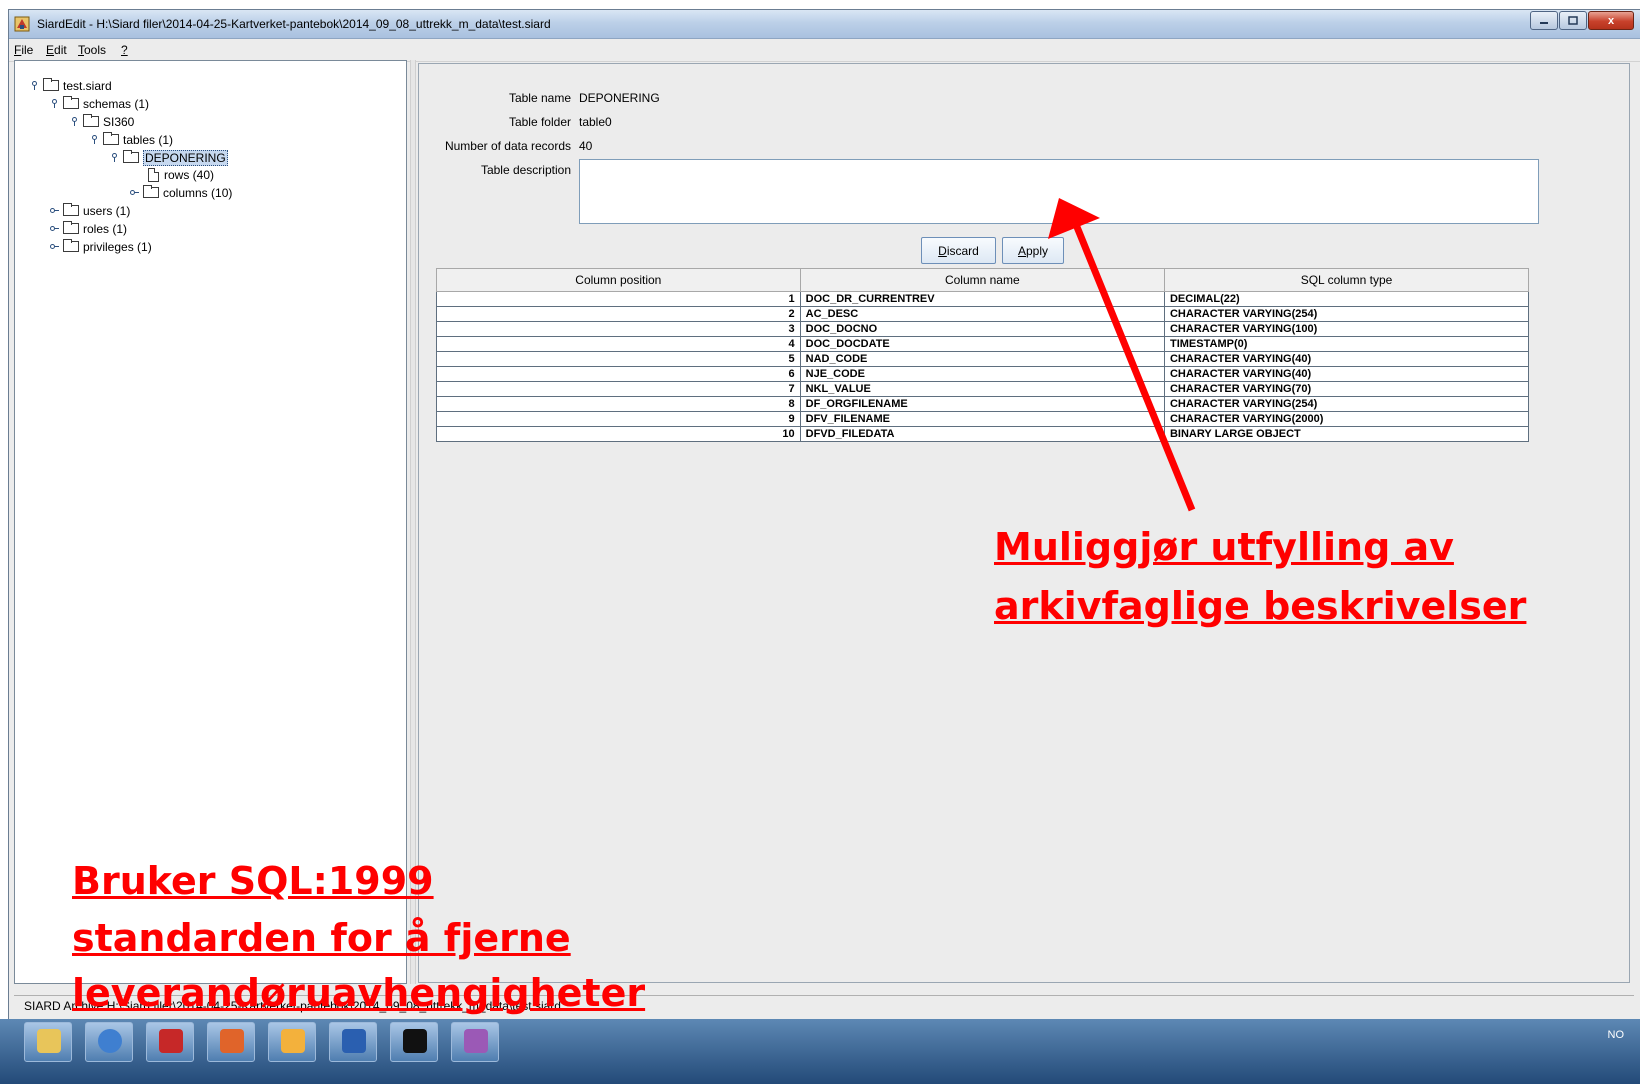 The image size is (1640, 1084). What do you see at coordinates (1346, 344) in the screenshot?
I see `cell-sql-type: TIMESTAMP(0)` at bounding box center [1346, 344].